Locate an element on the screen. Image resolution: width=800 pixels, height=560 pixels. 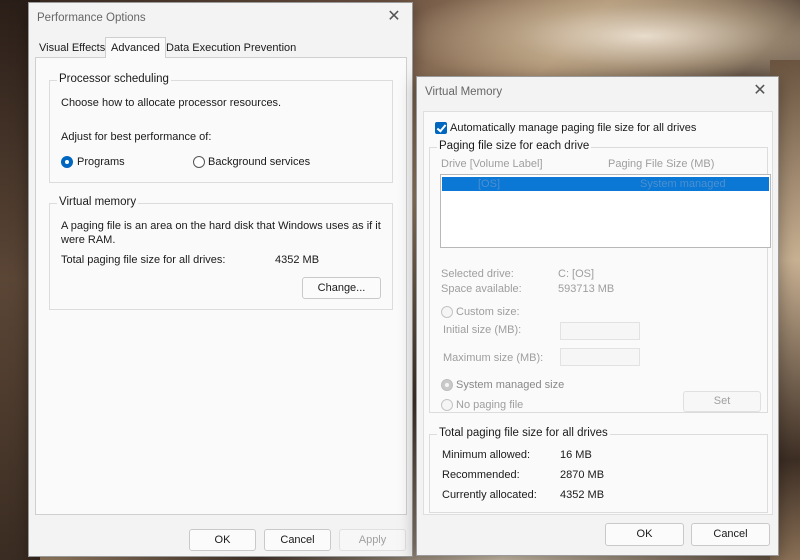
no-paging-label: No paging file is located at coordinates (489, 405).